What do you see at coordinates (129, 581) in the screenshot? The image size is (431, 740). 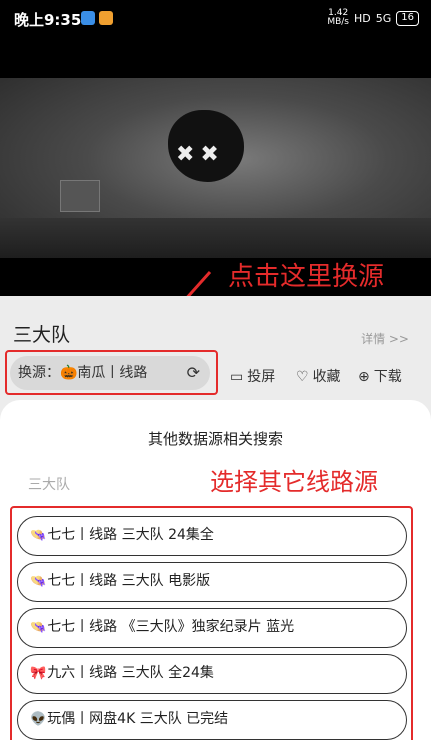 I see `result-text: 七七丨线路 三大队 电影版` at bounding box center [129, 581].